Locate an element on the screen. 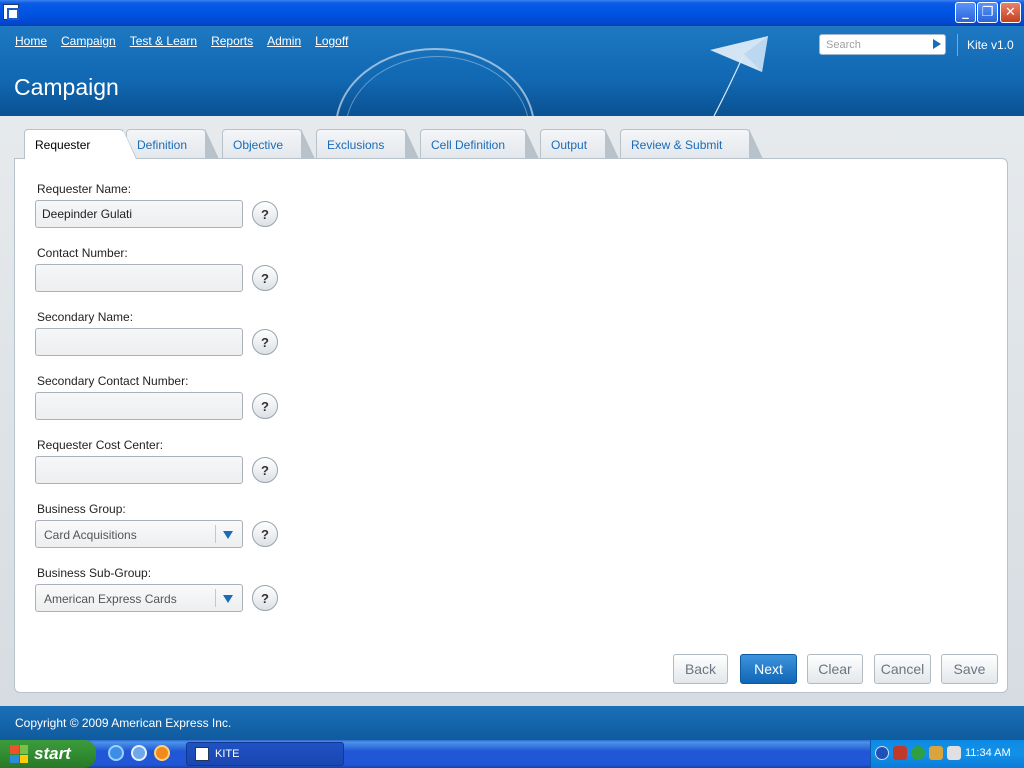 The image size is (1024, 768). cost-center-label: Requester Cost Center: is located at coordinates (100, 445).